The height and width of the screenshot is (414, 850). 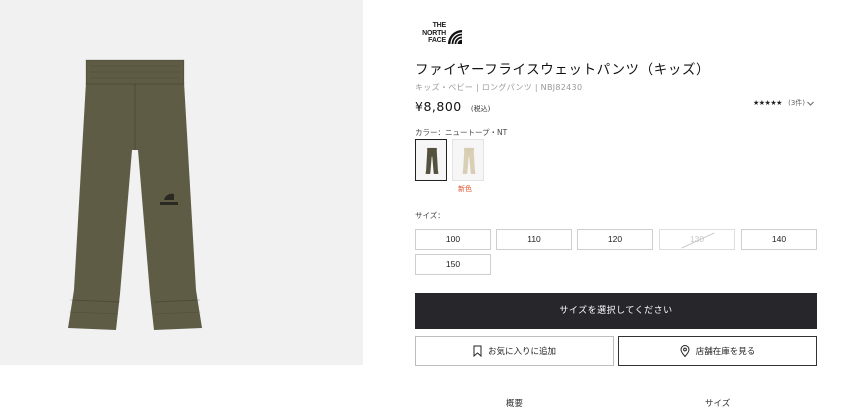 I want to click on color-swatch-newtaupe, so click(x=431, y=160).